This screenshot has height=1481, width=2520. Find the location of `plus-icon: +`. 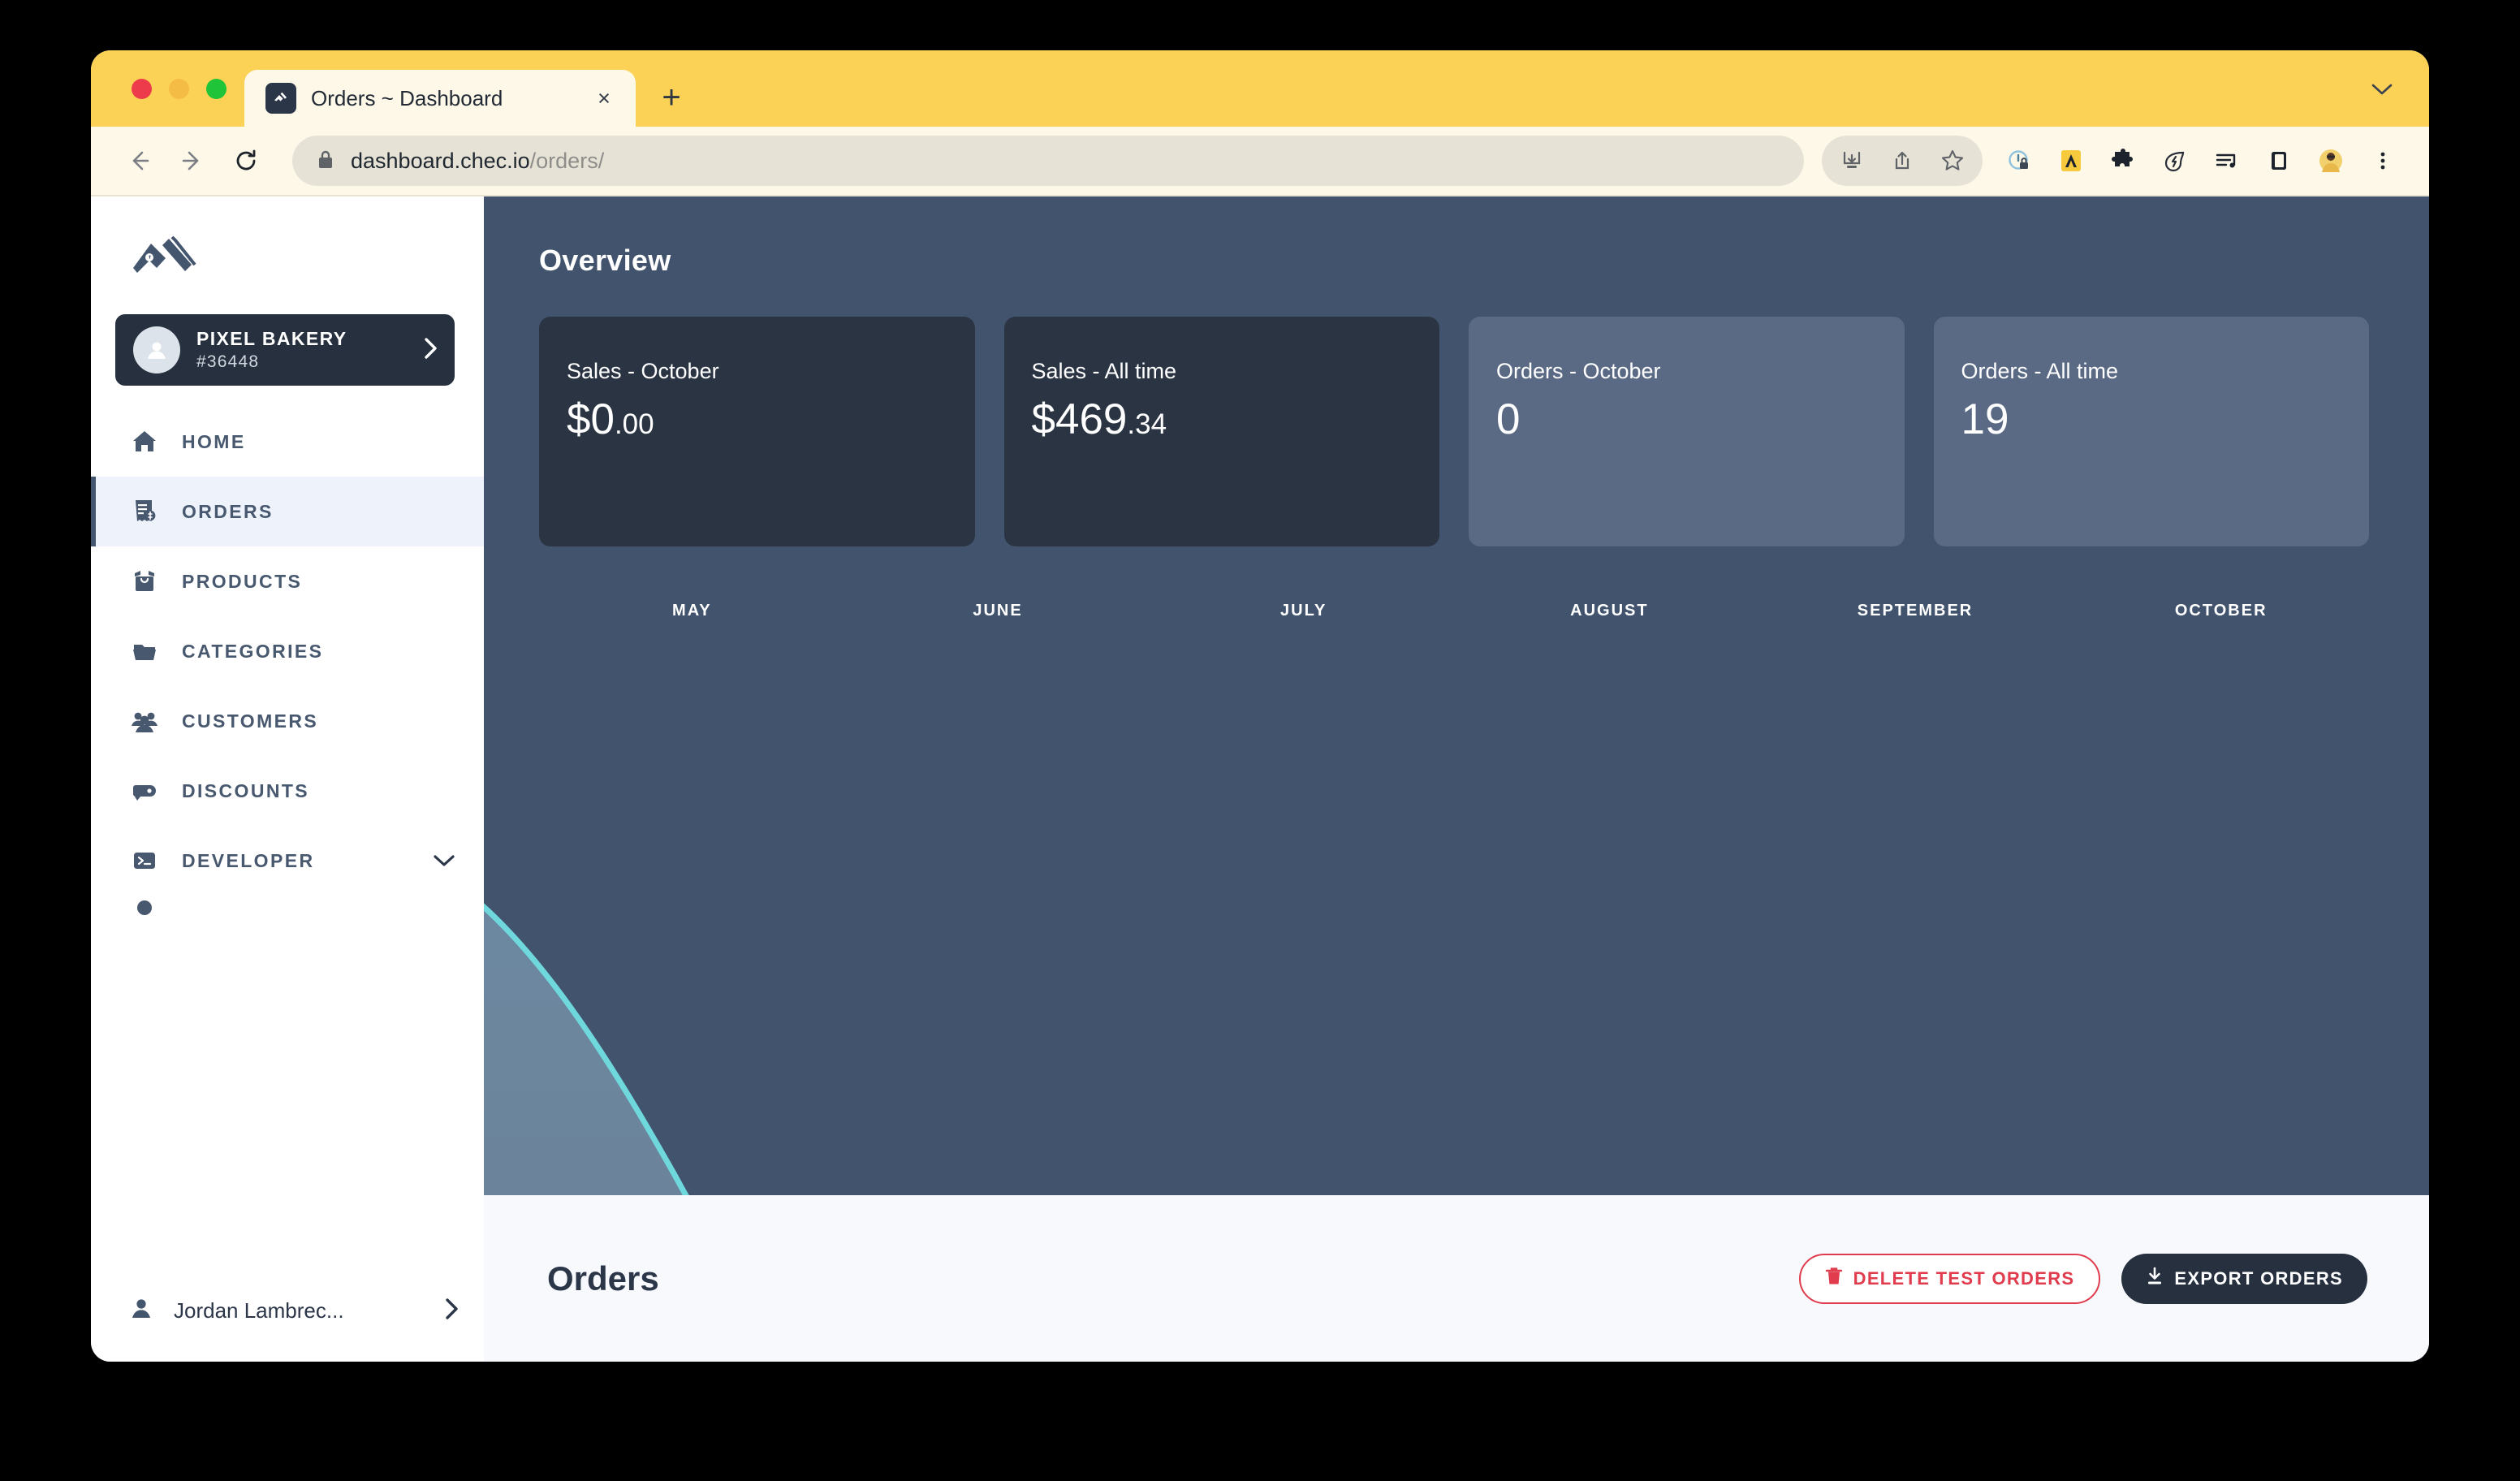

plus-icon: + is located at coordinates (671, 97).